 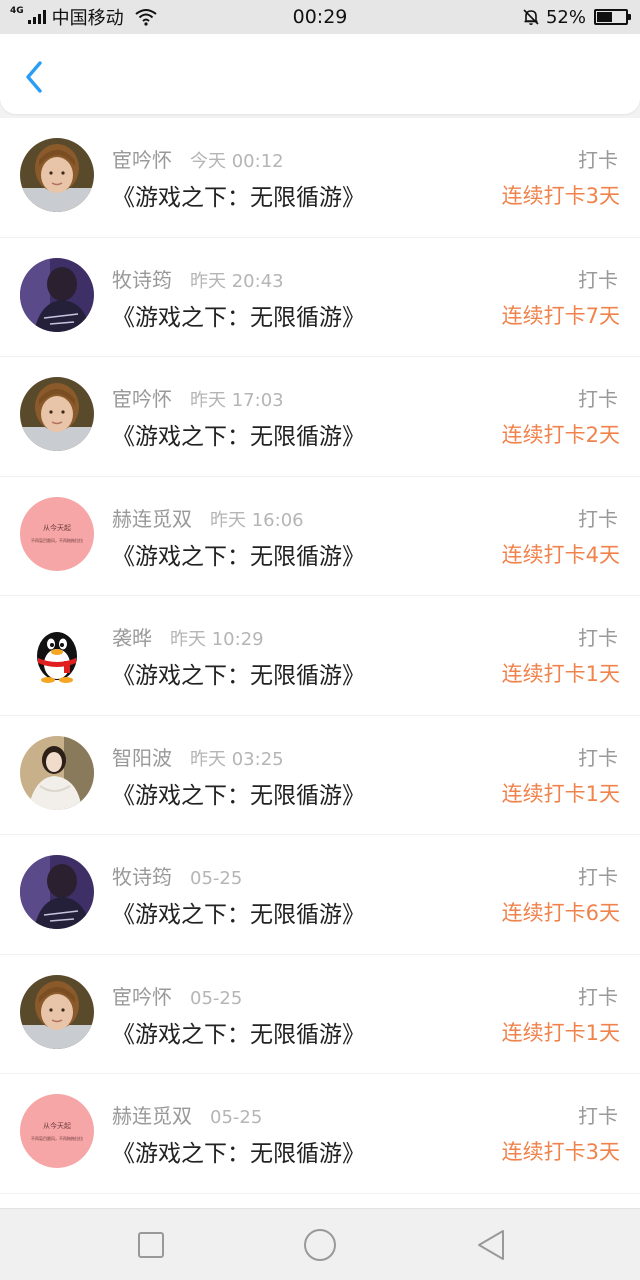 I want to click on chevron-left-icon, so click(x=34, y=77).